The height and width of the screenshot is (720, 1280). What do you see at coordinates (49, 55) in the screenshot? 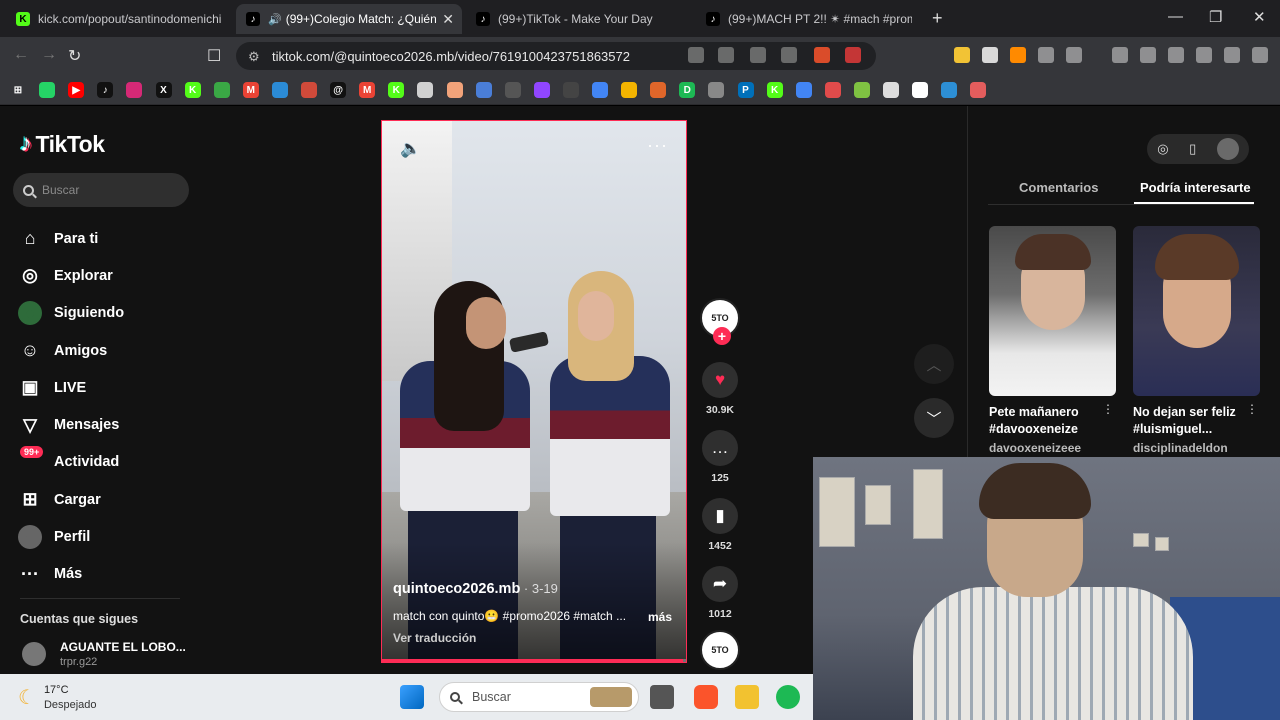
I see `forward-button: →` at bounding box center [49, 55].